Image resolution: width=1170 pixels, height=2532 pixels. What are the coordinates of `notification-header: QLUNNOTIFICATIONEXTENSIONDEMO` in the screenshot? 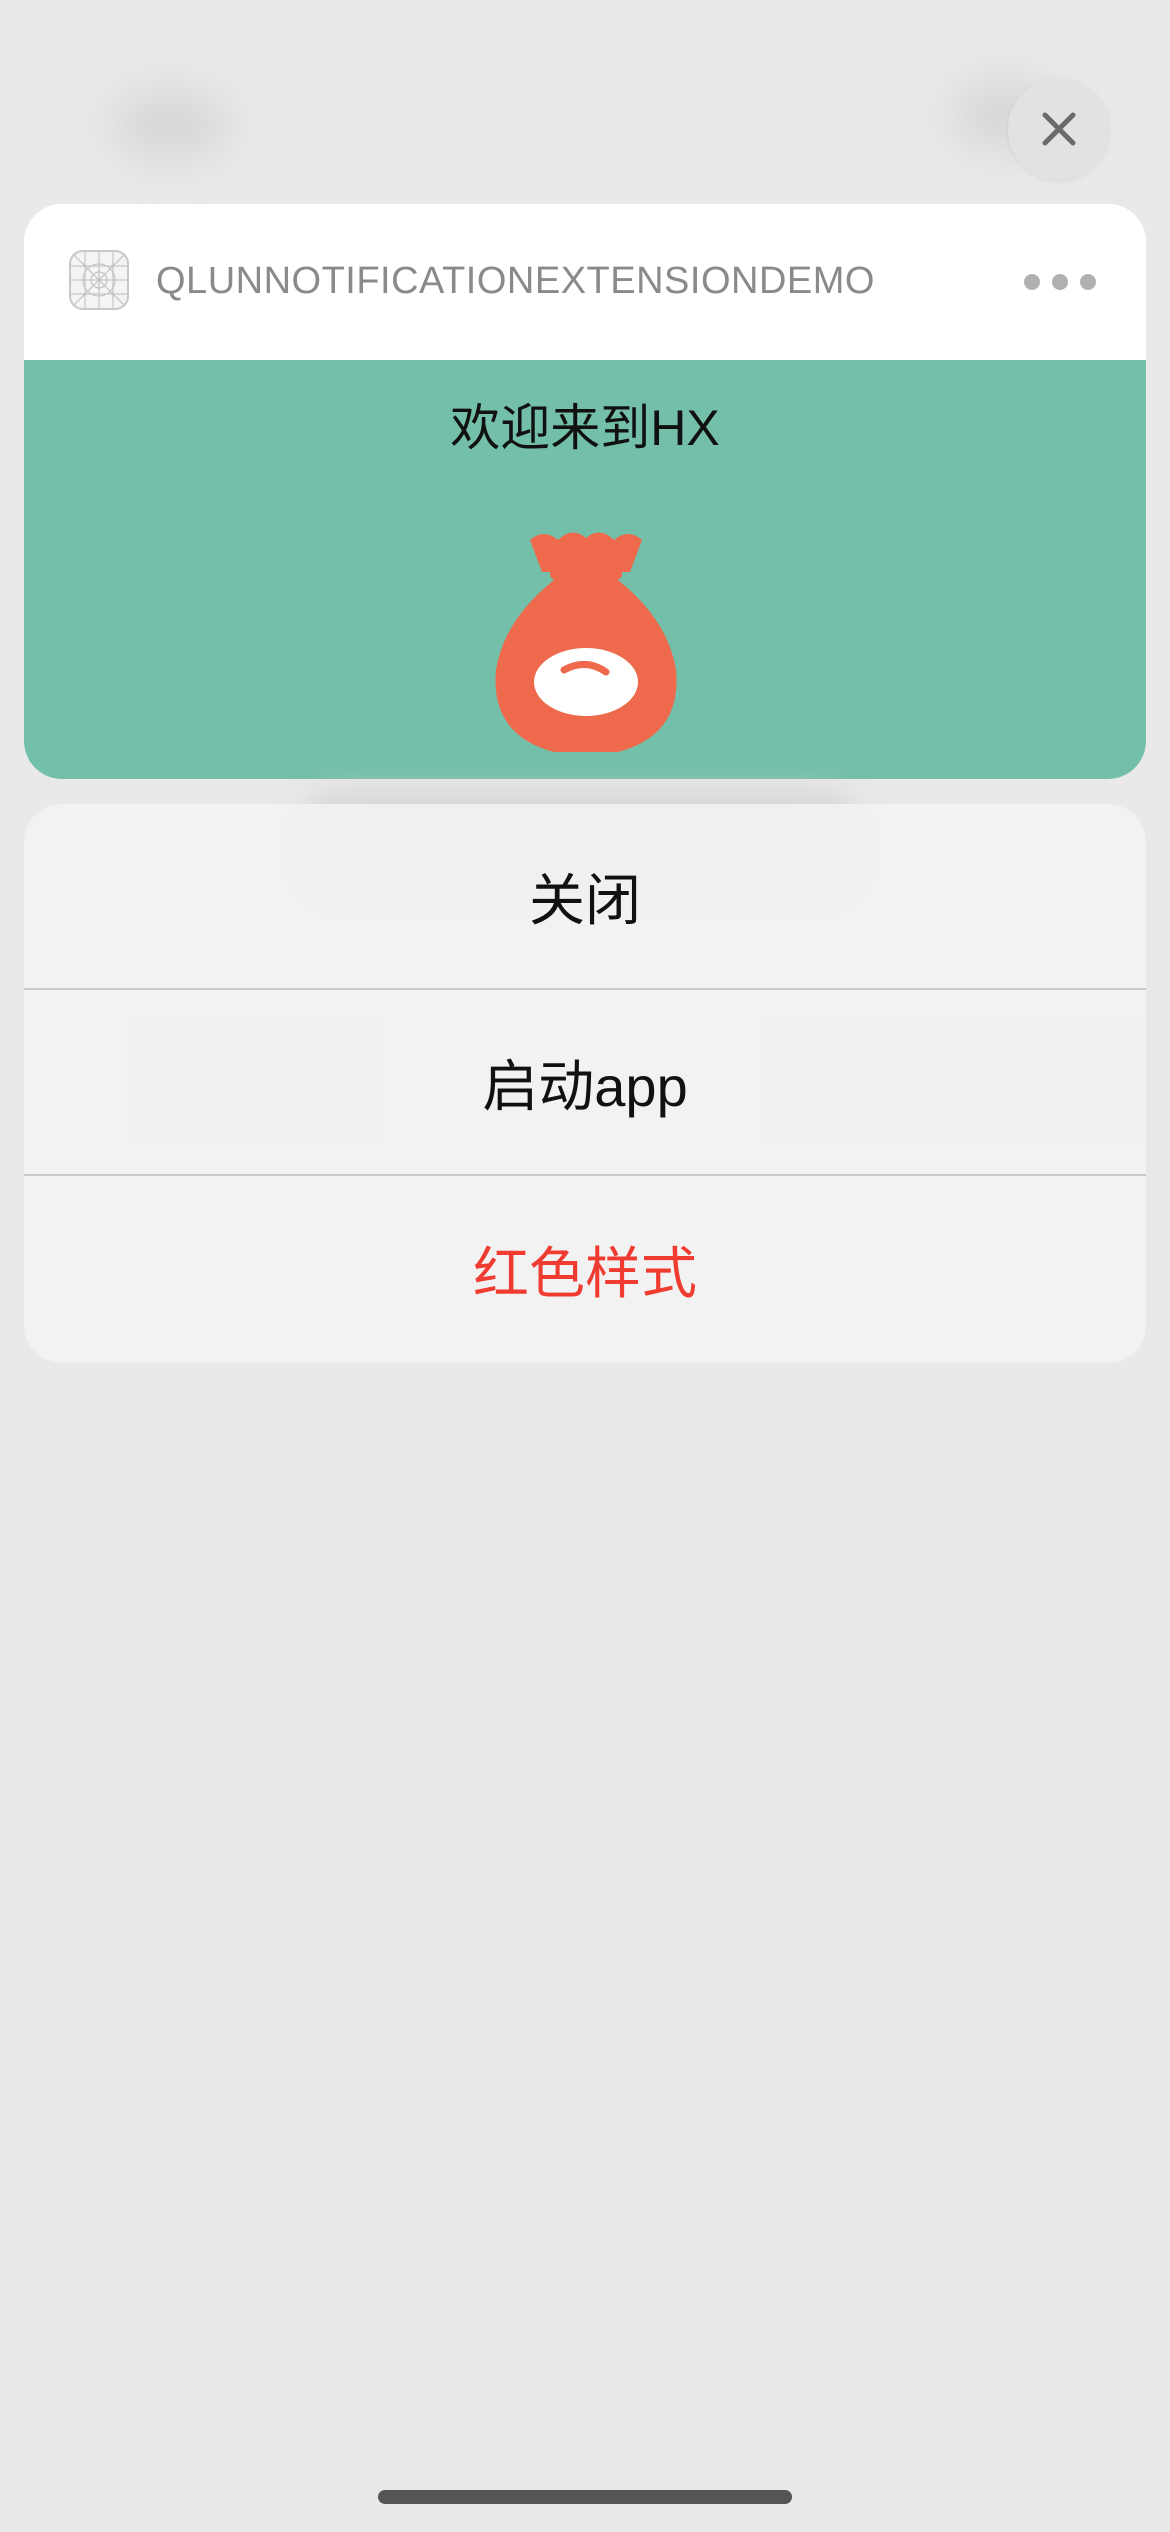 It's located at (585, 282).